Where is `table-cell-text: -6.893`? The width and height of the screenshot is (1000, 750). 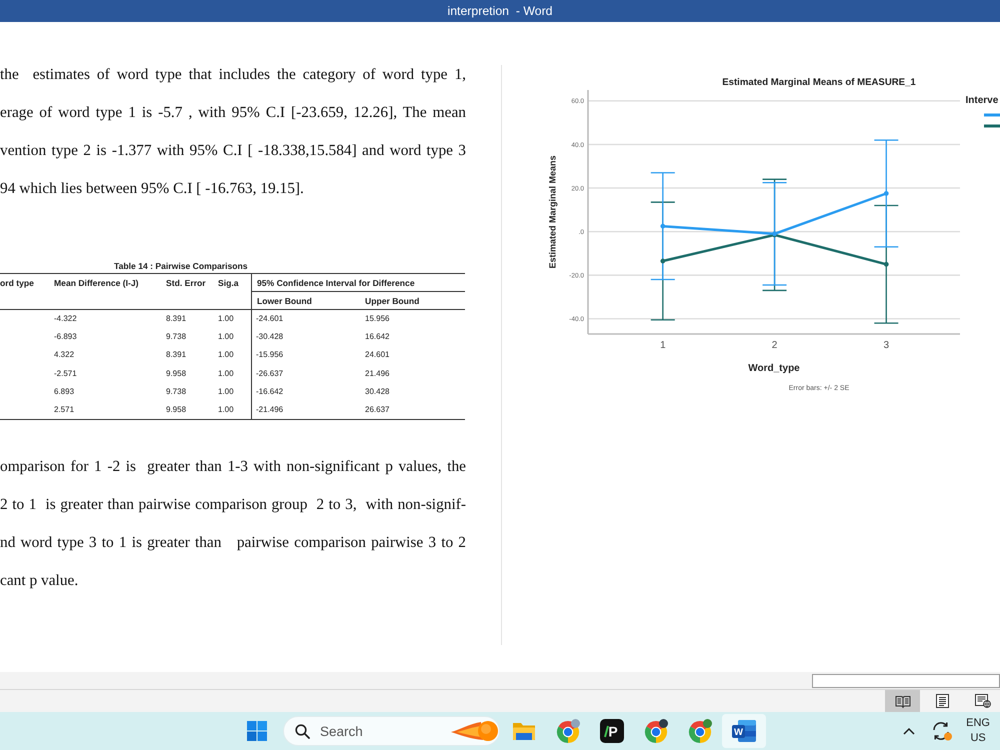 table-cell-text: -6.893 is located at coordinates (65, 337).